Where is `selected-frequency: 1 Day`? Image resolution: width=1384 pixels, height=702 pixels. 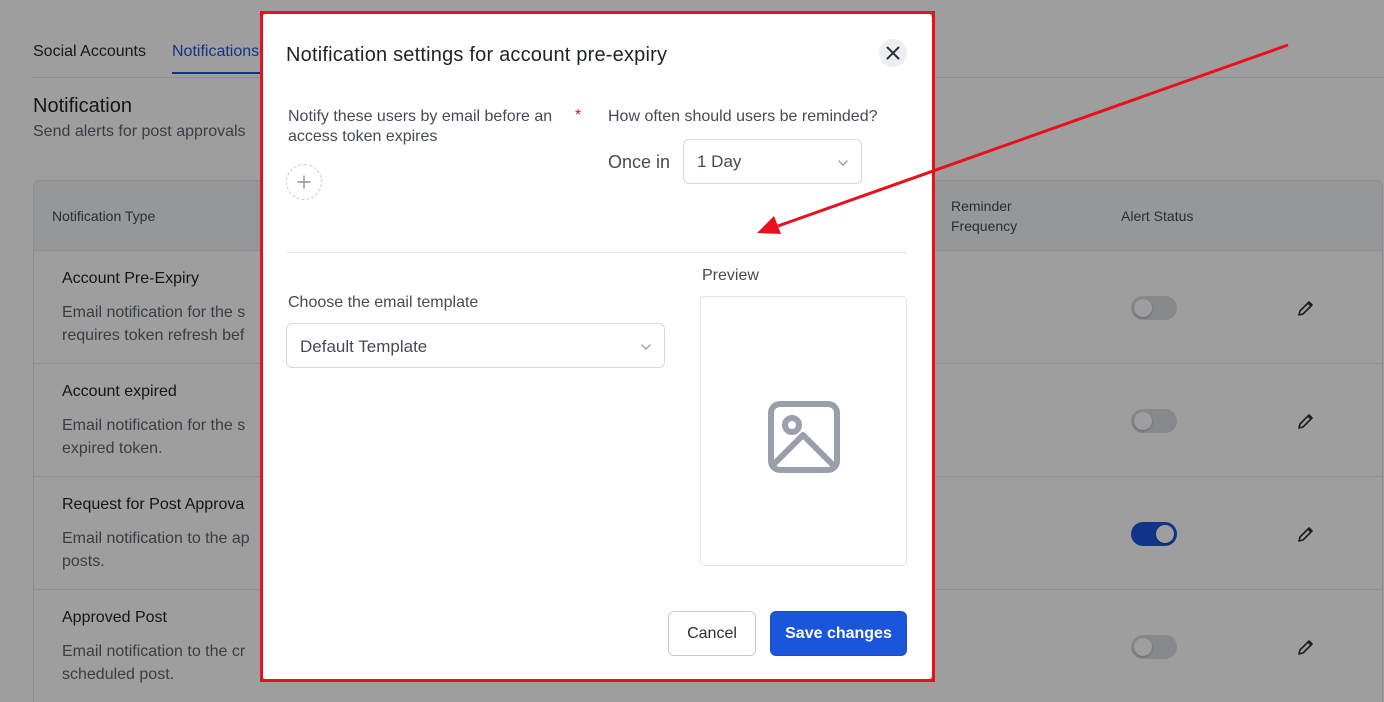 selected-frequency: 1 Day is located at coordinates (719, 161).